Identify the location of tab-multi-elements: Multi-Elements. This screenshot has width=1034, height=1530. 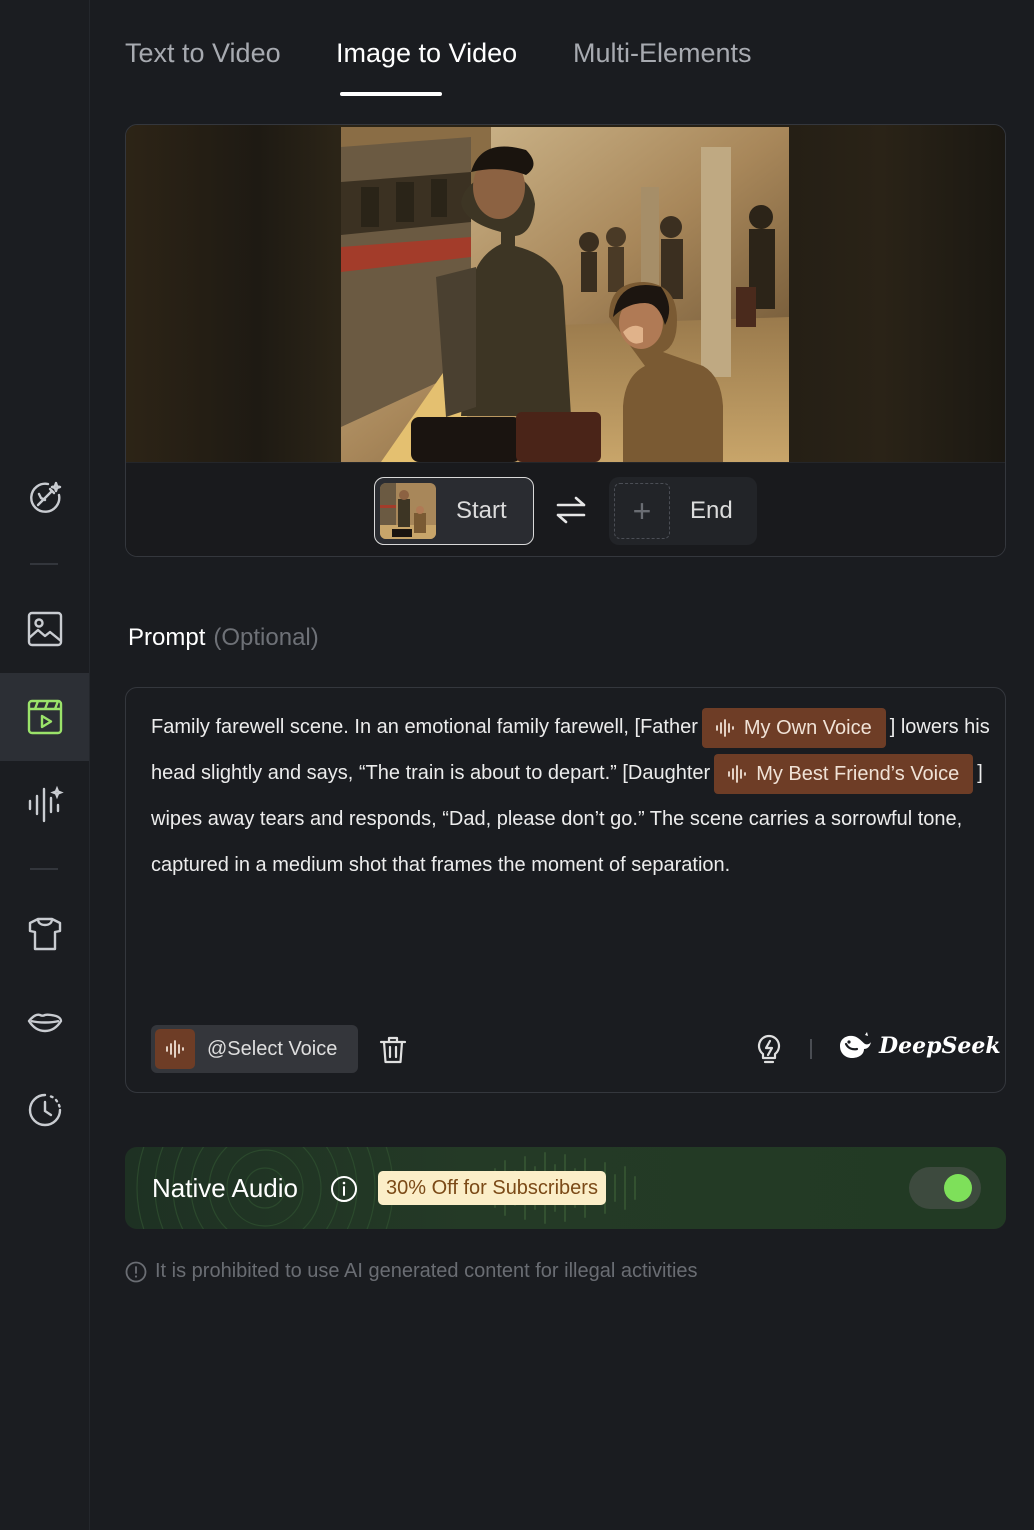
(662, 53).